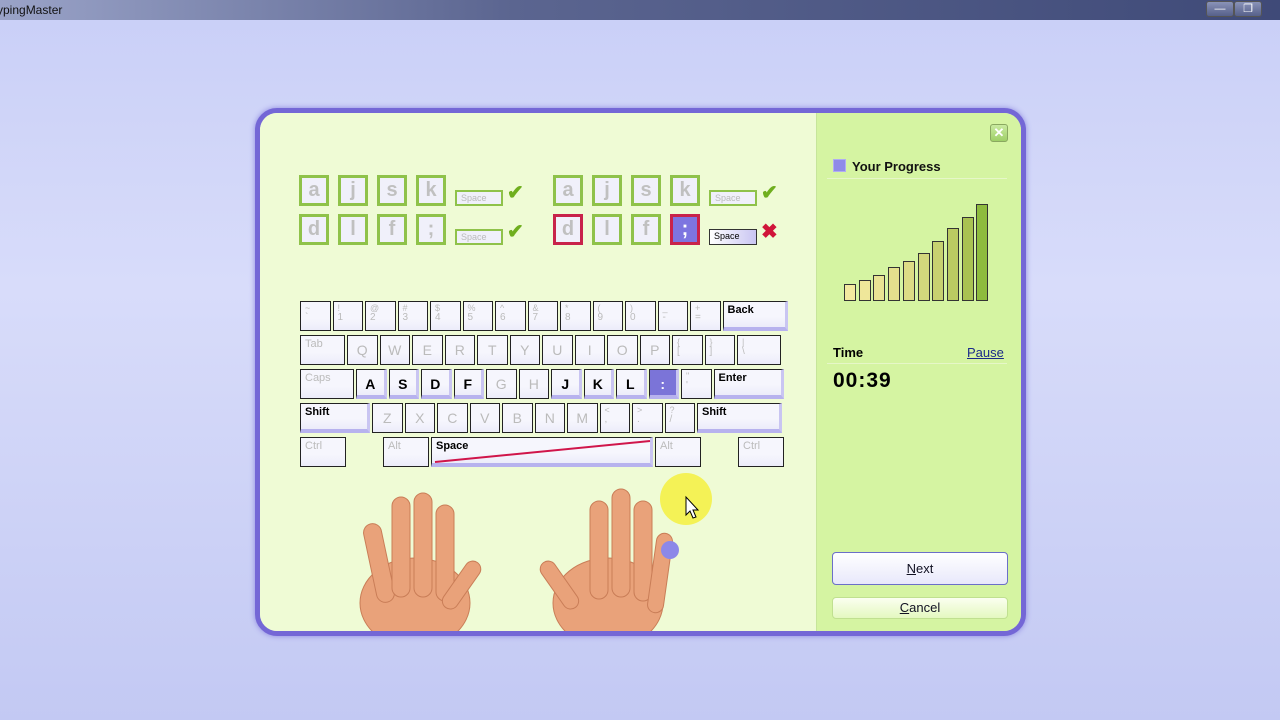 This screenshot has width=1280, height=720. What do you see at coordinates (647, 418) in the screenshot?
I see `key-: >.` at bounding box center [647, 418].